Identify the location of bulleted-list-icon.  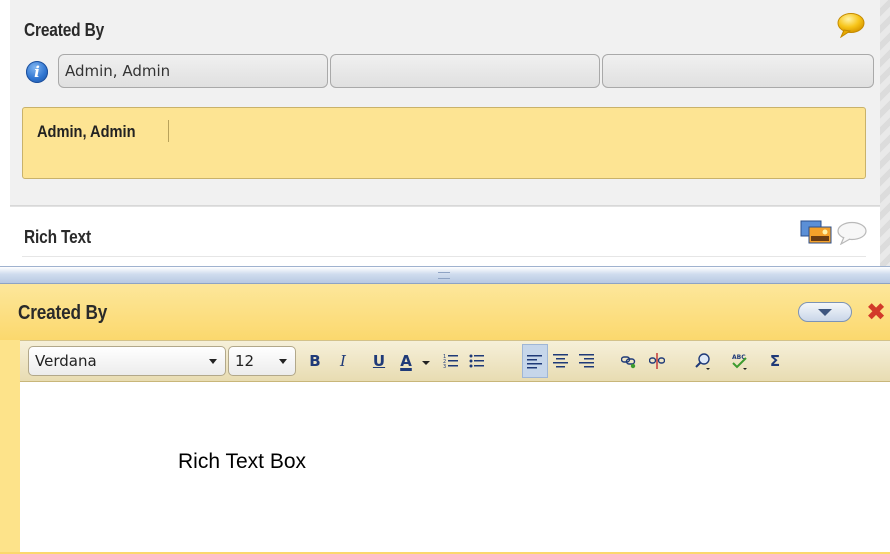
(476, 361).